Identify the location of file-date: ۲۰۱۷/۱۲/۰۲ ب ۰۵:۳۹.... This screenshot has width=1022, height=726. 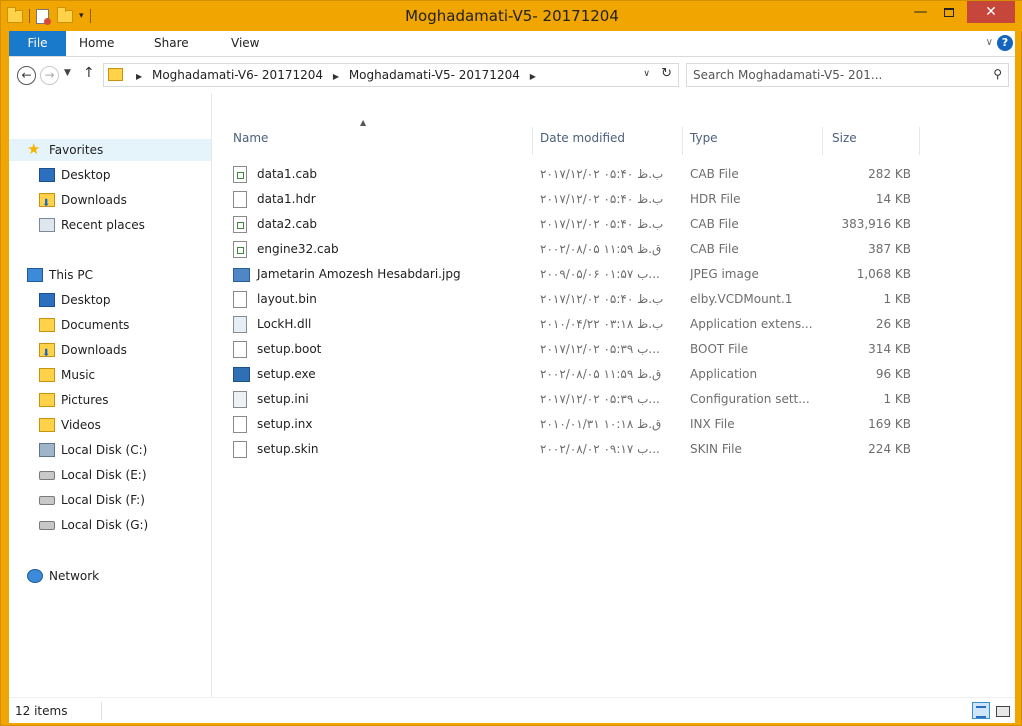
(600, 349).